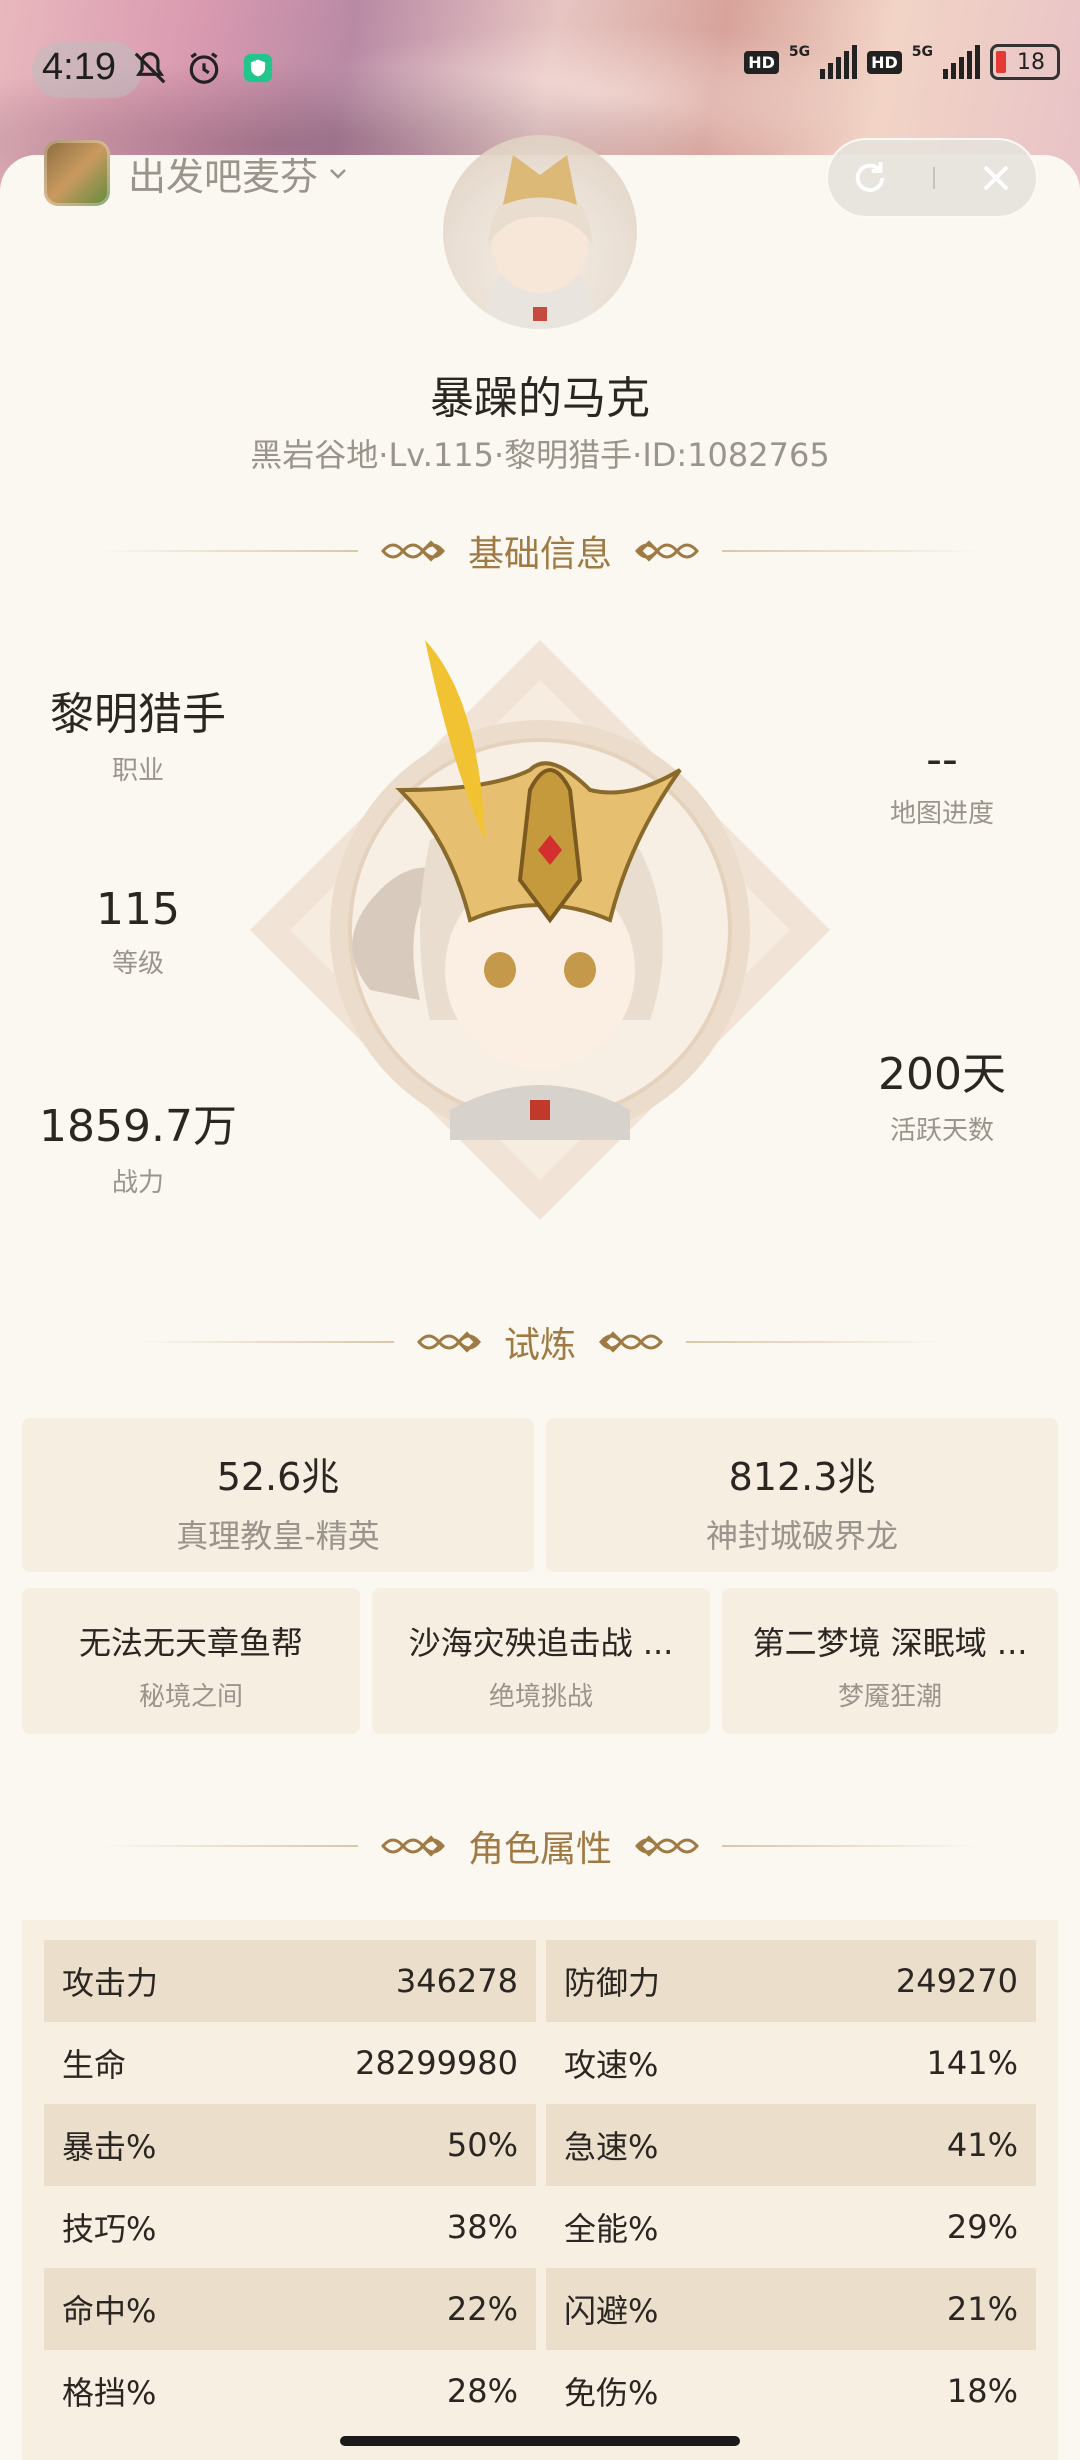 The image size is (1080, 2460). Describe the element at coordinates (456, 1981) in the screenshot. I see `attr-value: 346278` at that location.